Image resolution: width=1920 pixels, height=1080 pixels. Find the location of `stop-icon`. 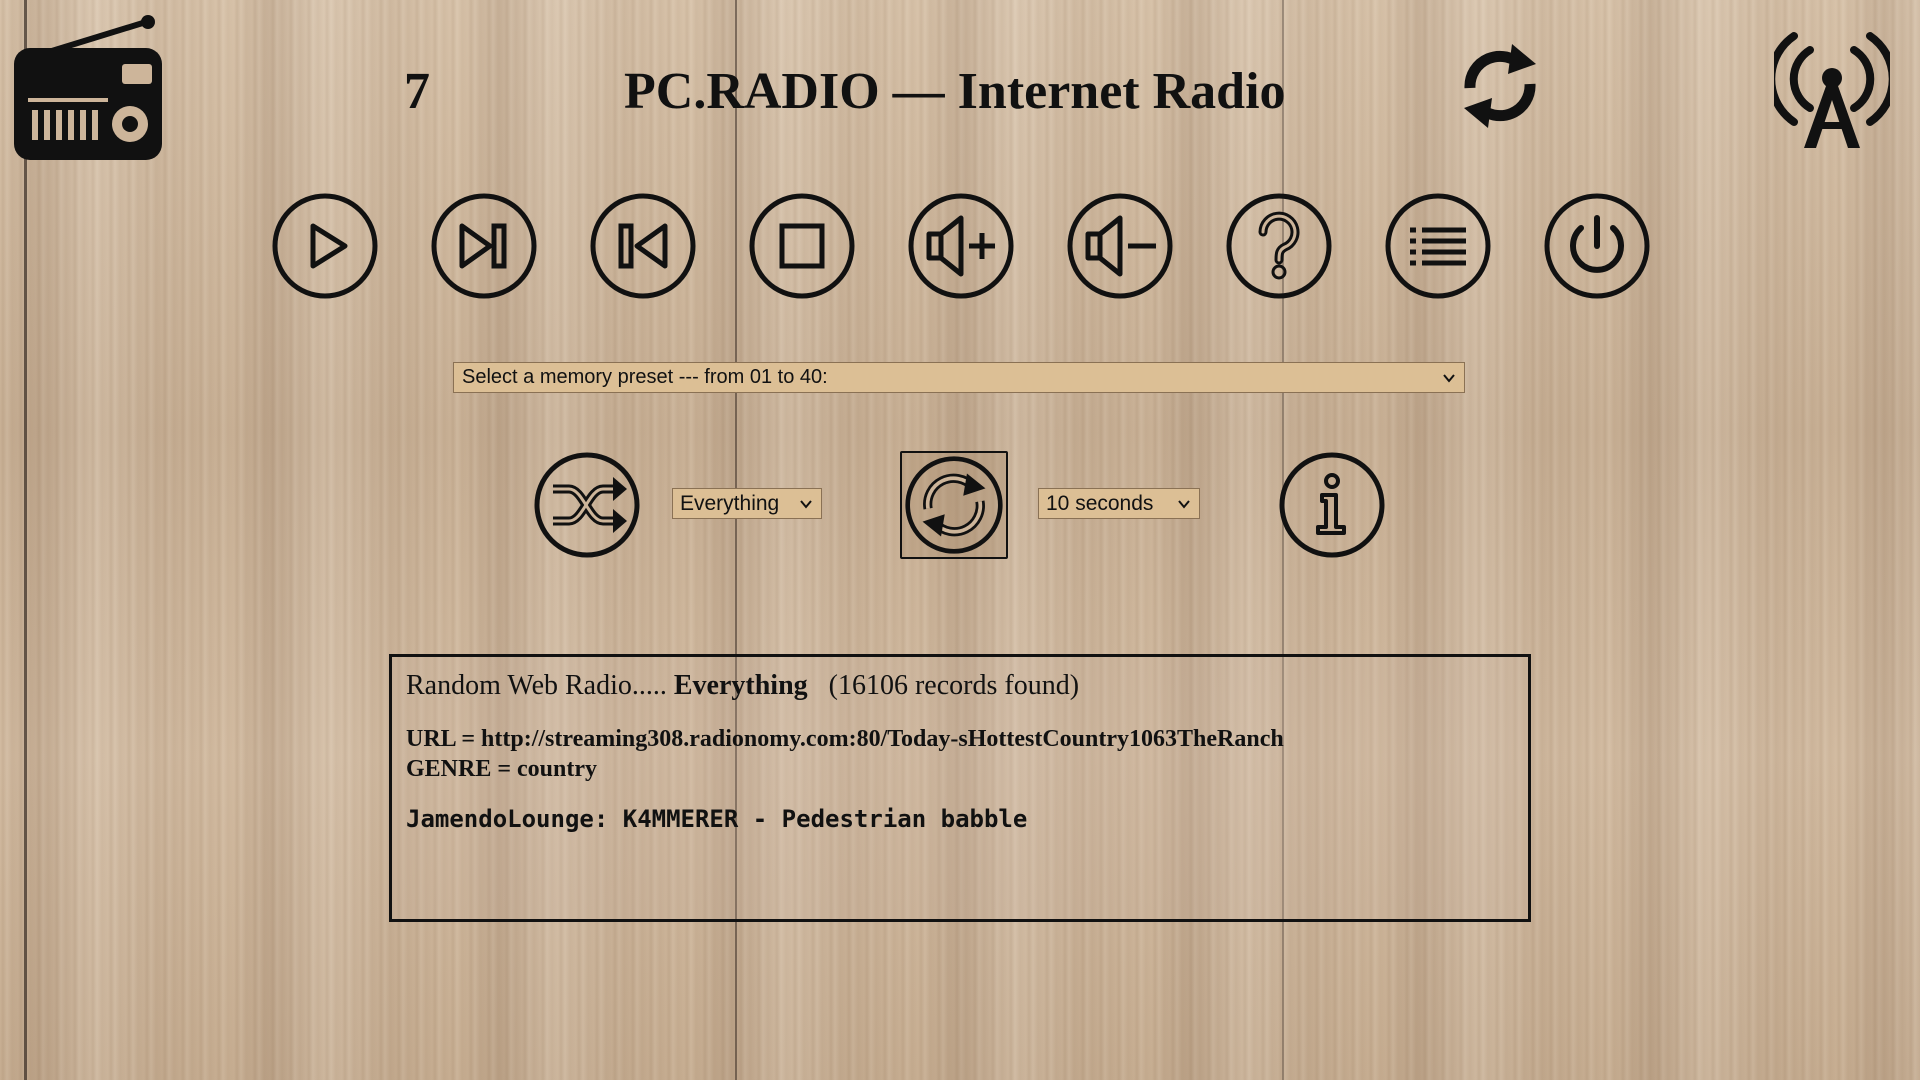

stop-icon is located at coordinates (802, 246).